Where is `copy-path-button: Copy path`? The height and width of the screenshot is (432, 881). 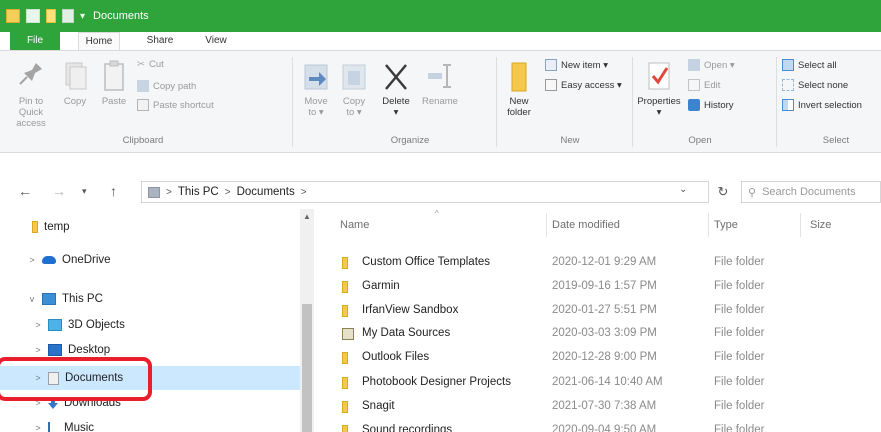 copy-path-button: Copy path is located at coordinates (166, 86).